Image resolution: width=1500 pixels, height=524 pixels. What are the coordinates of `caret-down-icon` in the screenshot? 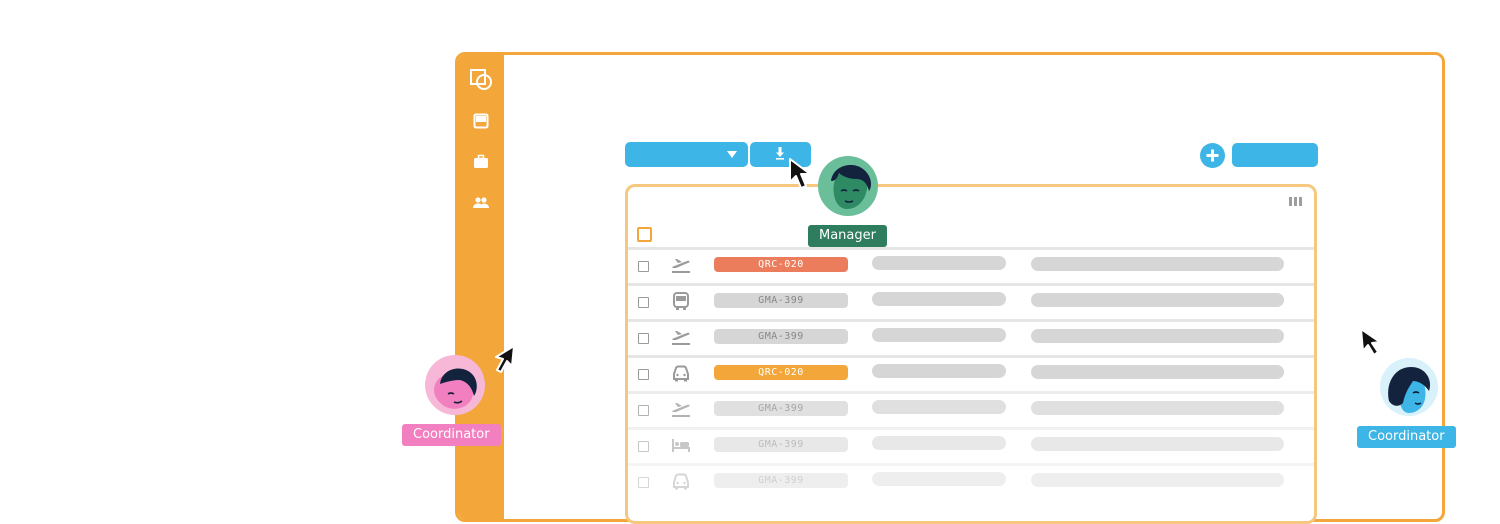 It's located at (732, 154).